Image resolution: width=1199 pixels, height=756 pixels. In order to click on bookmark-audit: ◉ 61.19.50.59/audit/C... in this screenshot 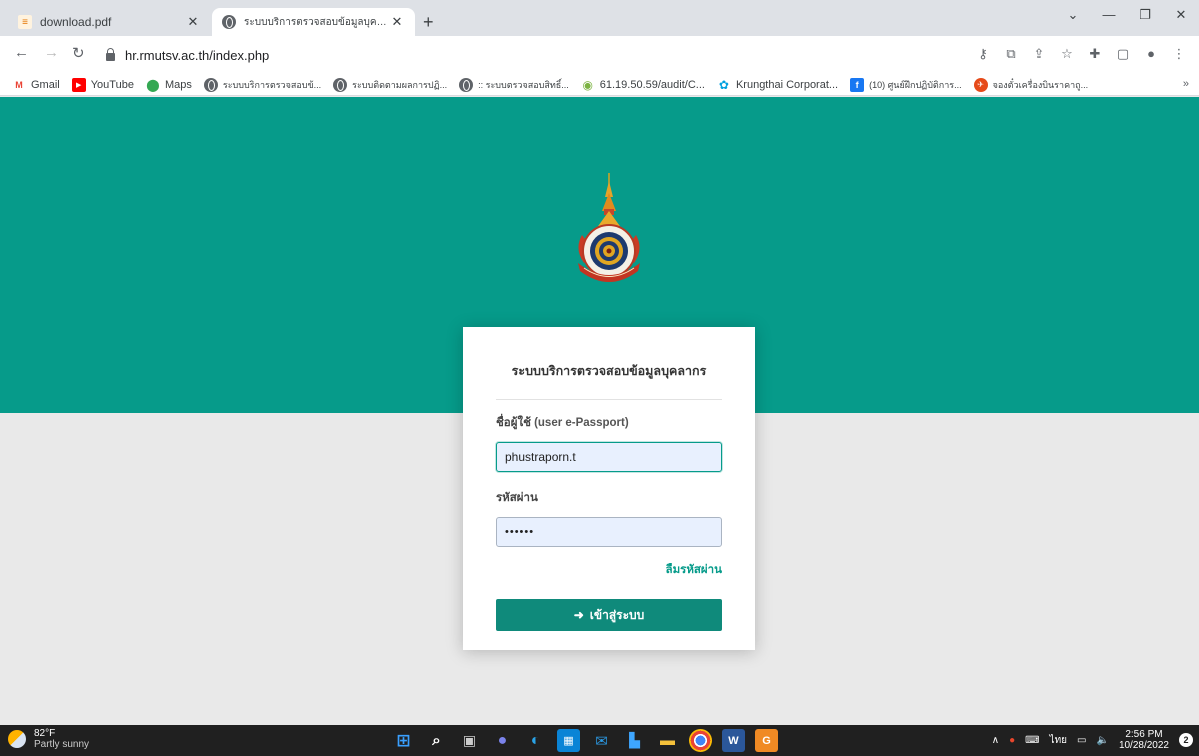, I will do `click(643, 85)`.